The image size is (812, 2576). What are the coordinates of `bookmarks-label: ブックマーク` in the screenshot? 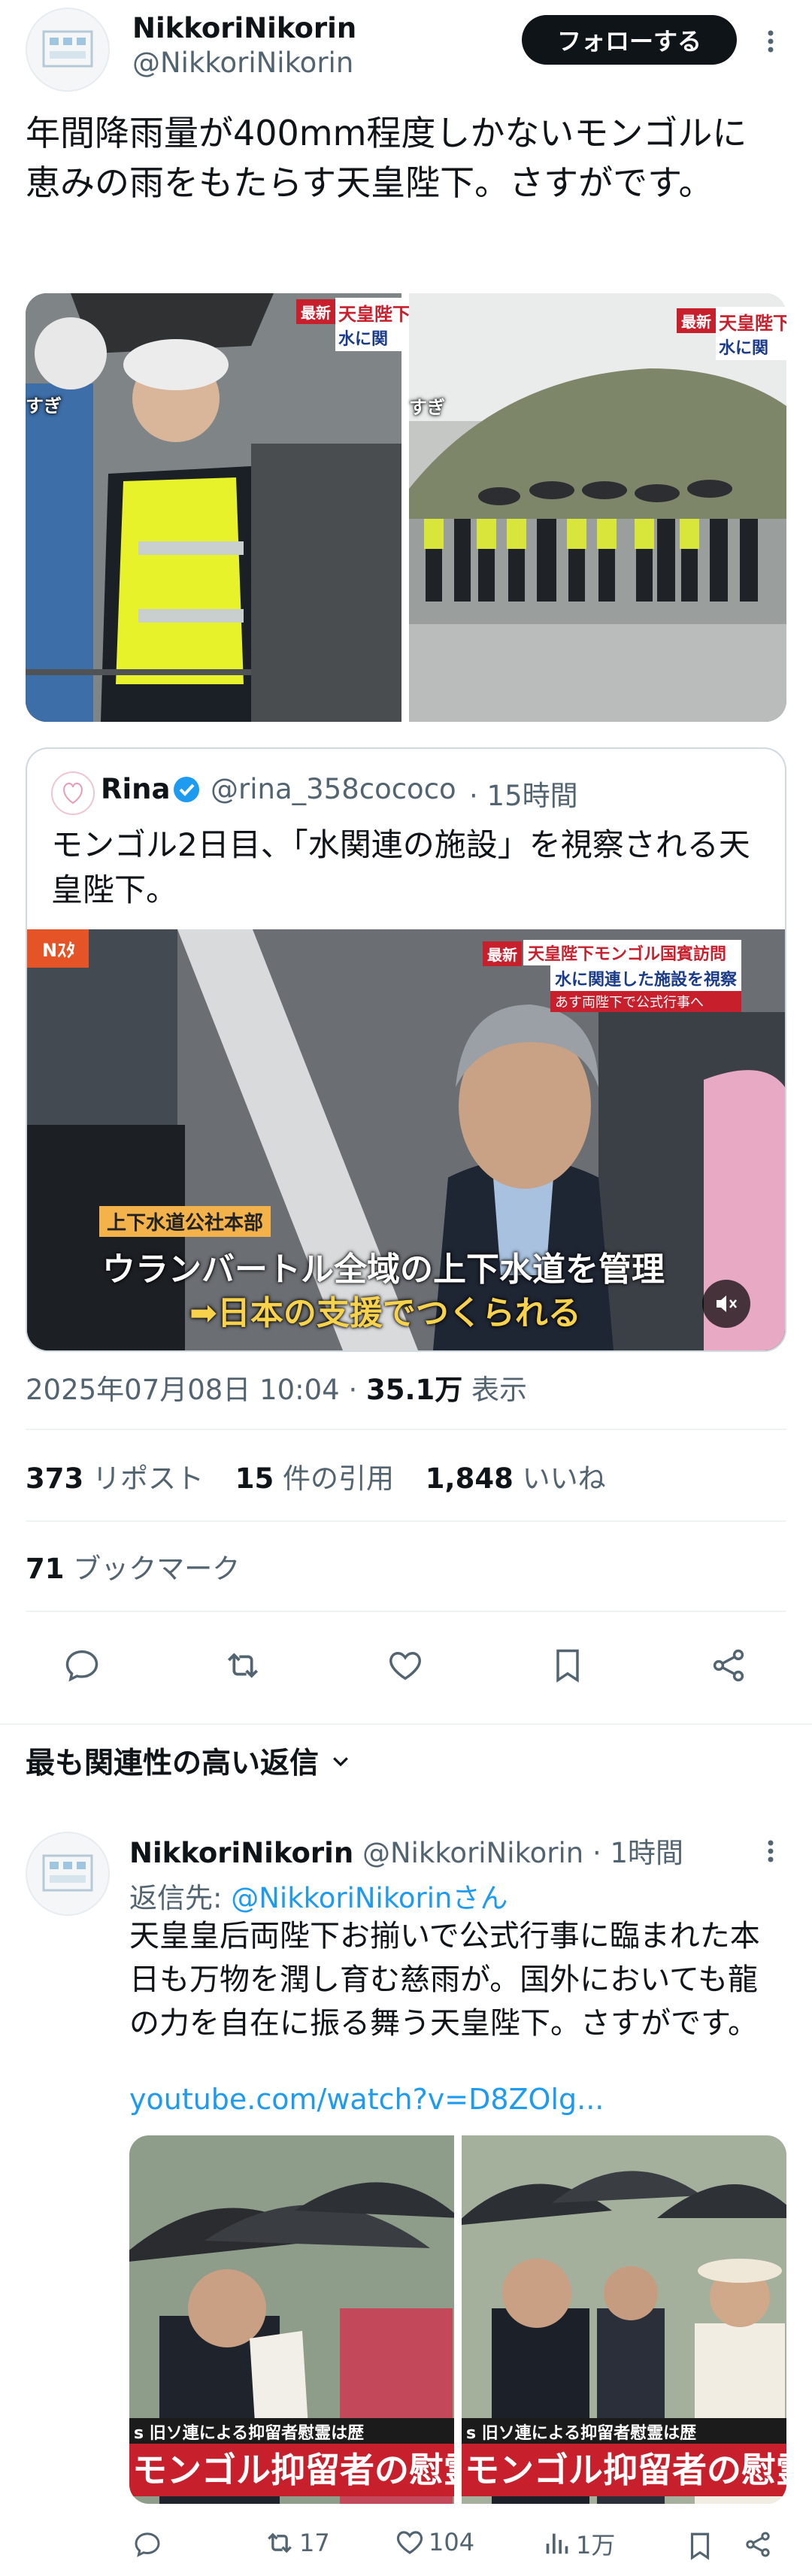 It's located at (152, 1569).